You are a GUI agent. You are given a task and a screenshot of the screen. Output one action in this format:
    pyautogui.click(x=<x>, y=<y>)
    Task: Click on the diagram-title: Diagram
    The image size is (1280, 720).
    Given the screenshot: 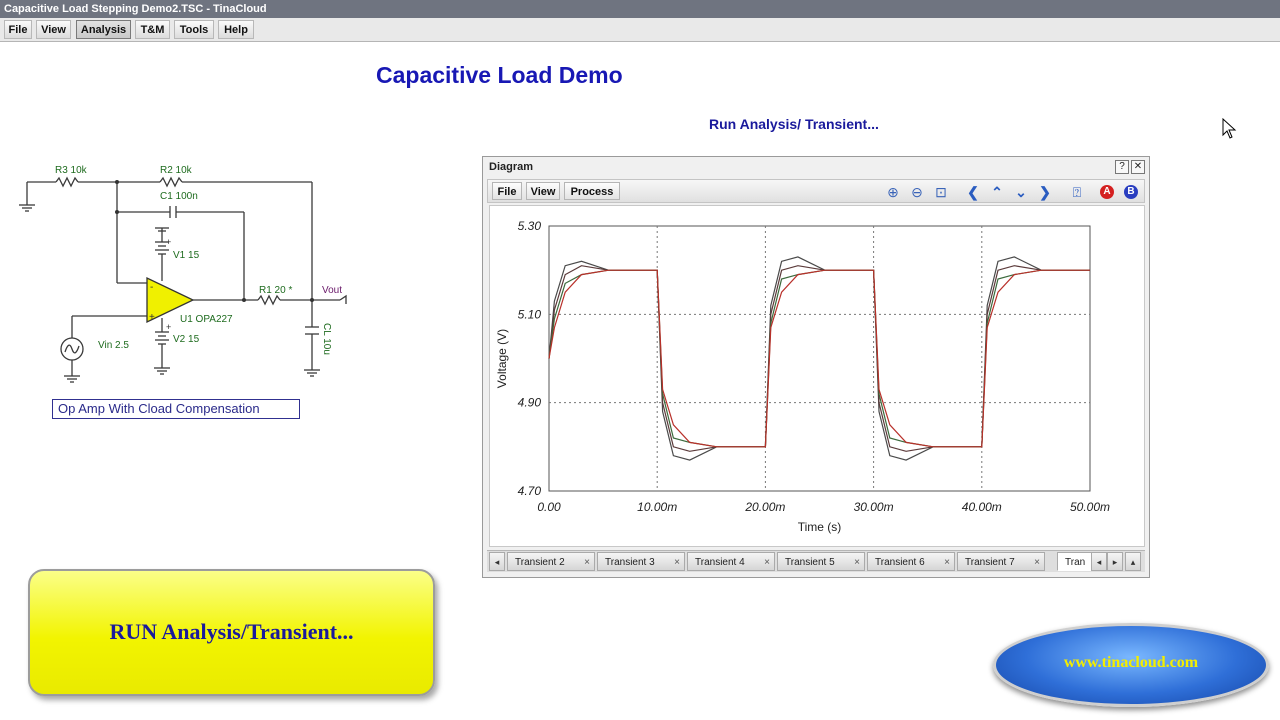 What is the action you would take?
    pyautogui.click(x=511, y=167)
    